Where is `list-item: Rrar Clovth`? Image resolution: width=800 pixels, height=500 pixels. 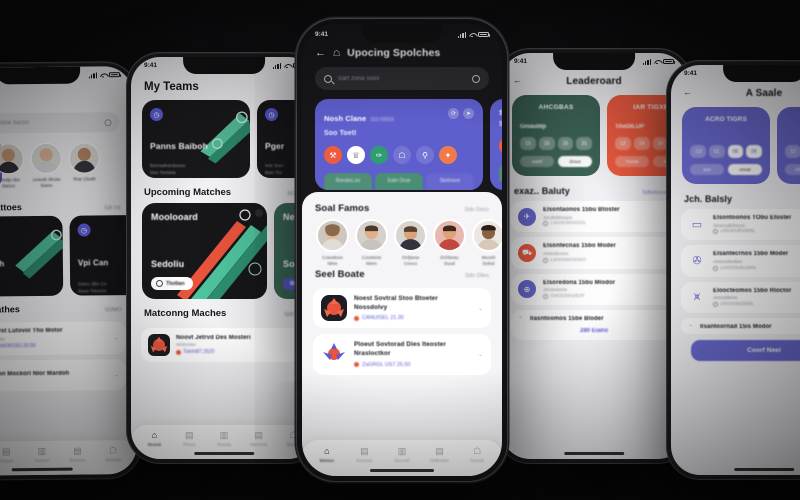 list-item: Rrar Clovth is located at coordinates (84, 164).